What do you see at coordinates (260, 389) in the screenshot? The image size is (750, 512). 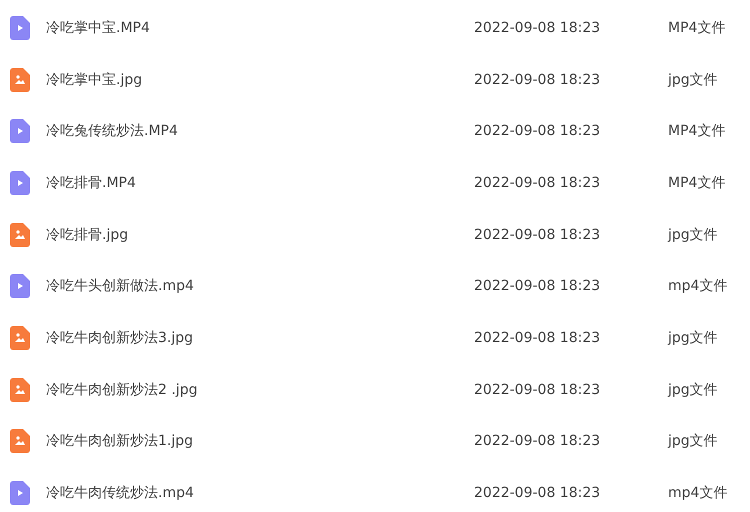 I see `file-name: 冷吃牛肉创新炒法2 .jpg` at bounding box center [260, 389].